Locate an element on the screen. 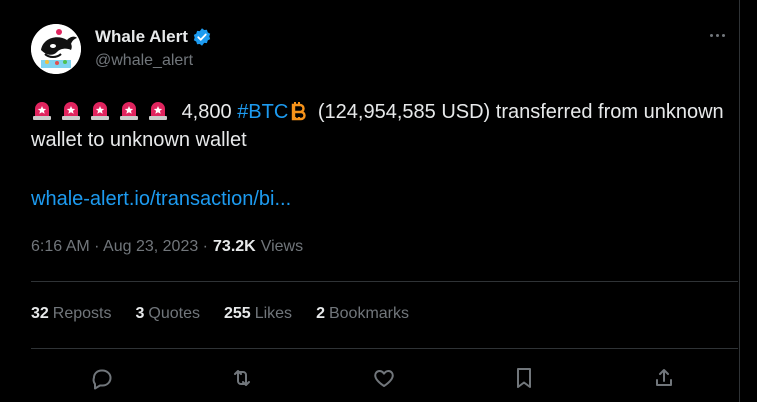  bookmarks-stat: 2 Bookmarks is located at coordinates (362, 314).